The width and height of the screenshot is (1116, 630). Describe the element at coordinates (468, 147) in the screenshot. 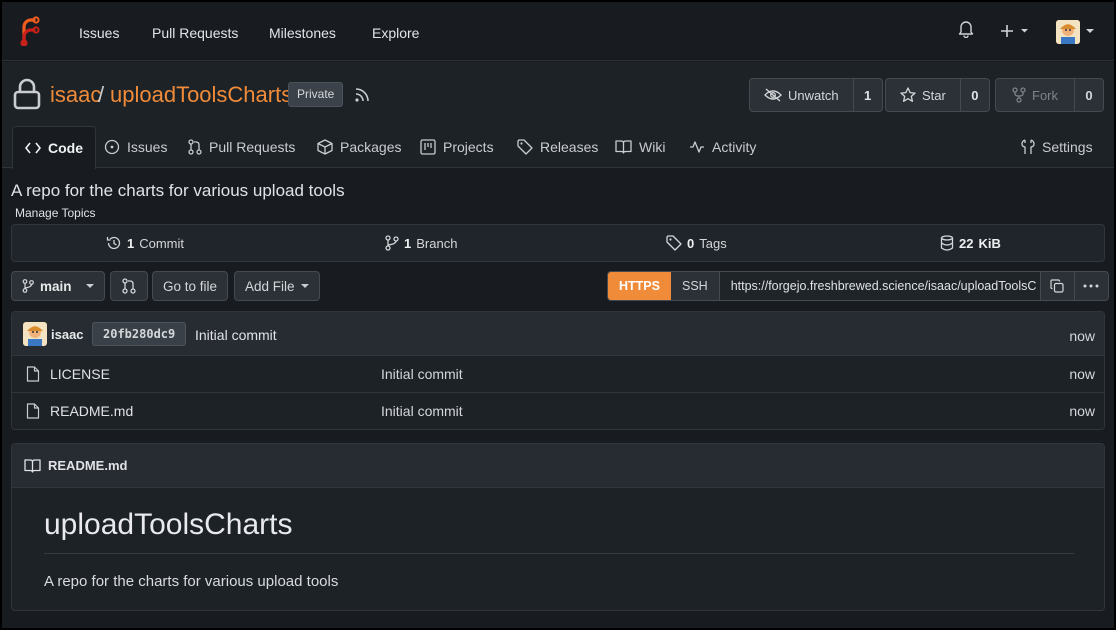

I see `tab-projects-label: Projects` at that location.